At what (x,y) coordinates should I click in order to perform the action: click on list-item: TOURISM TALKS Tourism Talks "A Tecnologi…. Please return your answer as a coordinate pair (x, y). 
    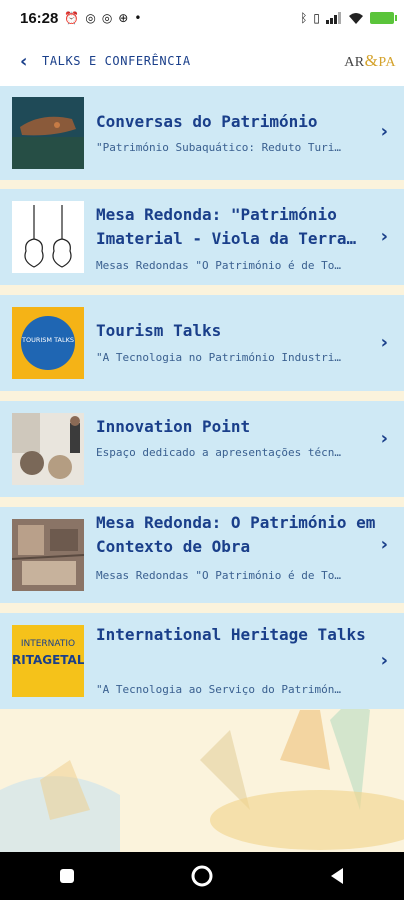
    Looking at the image, I should click on (202, 343).